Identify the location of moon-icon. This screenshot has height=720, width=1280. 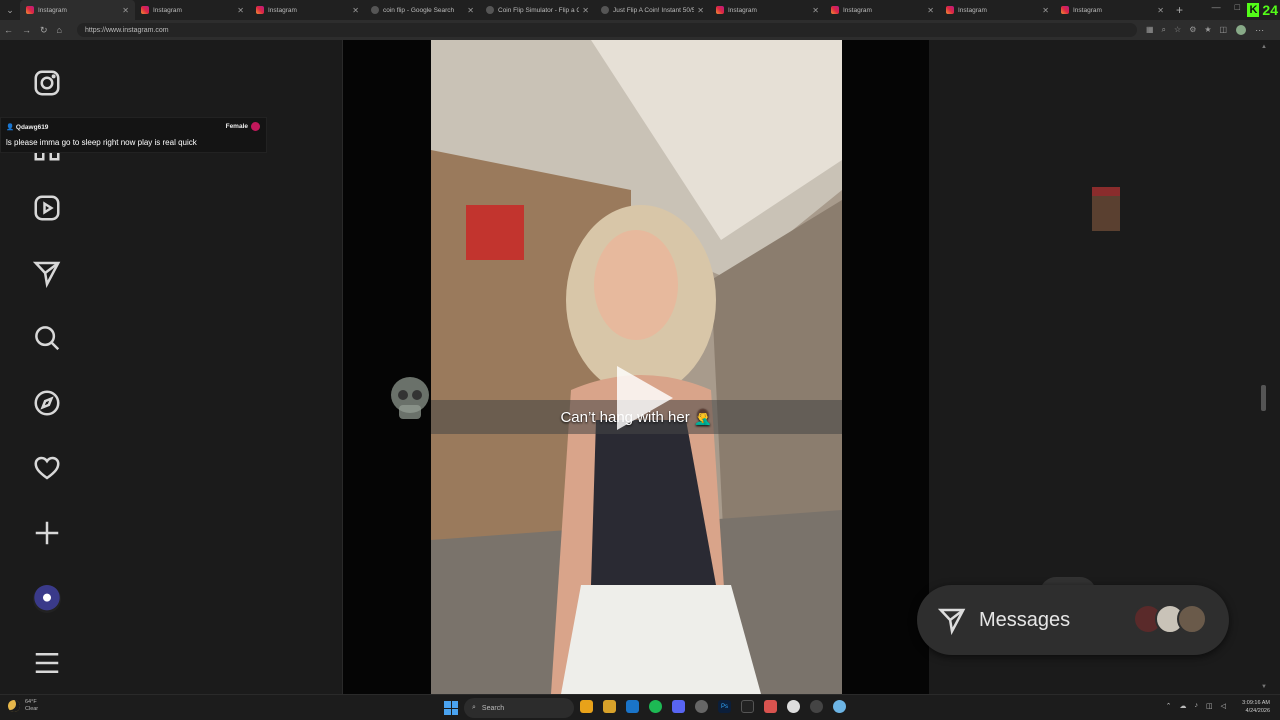
(14, 706).